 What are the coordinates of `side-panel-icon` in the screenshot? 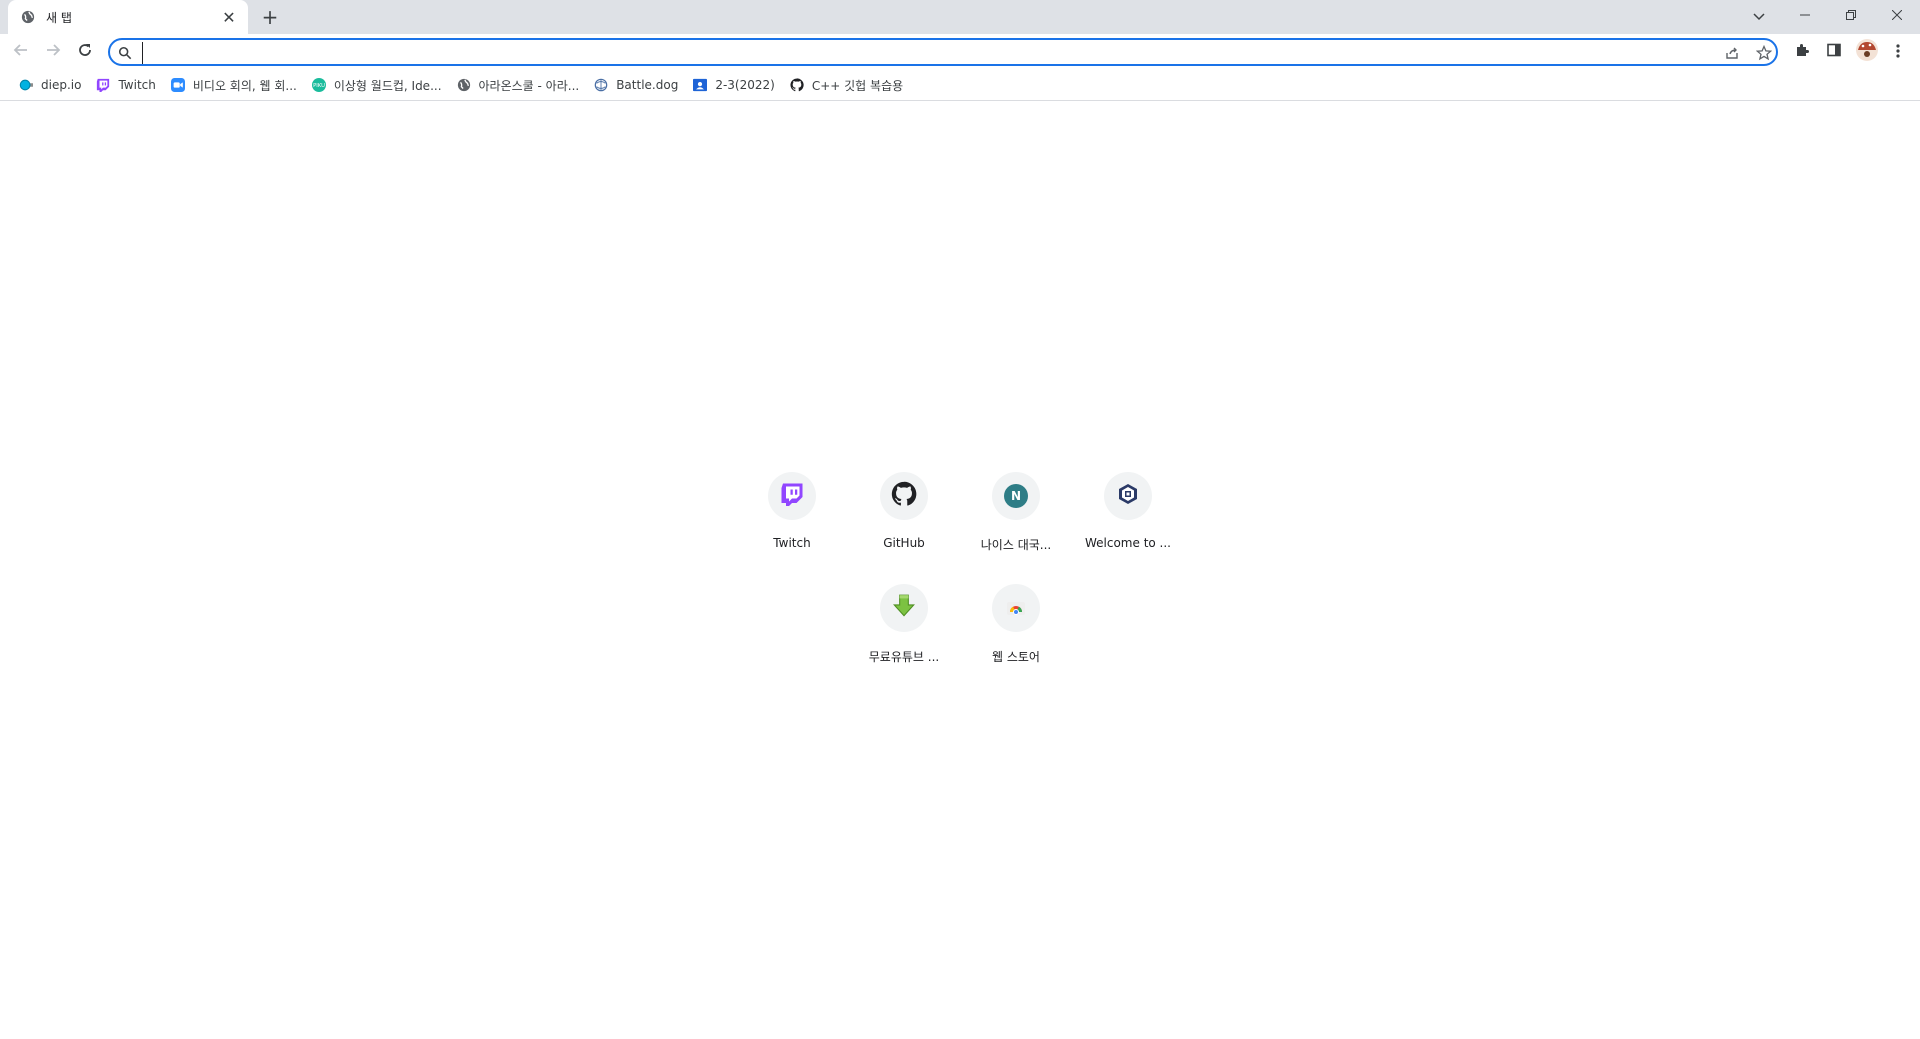 It's located at (1834, 52).